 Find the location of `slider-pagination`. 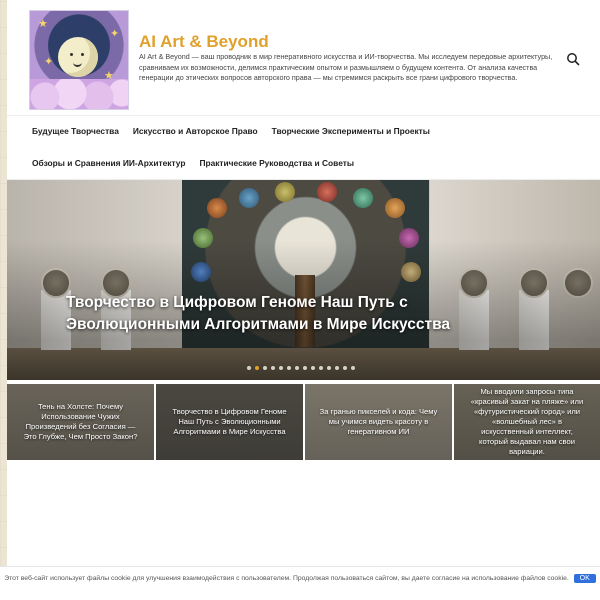

slider-pagination is located at coordinates (301, 368).